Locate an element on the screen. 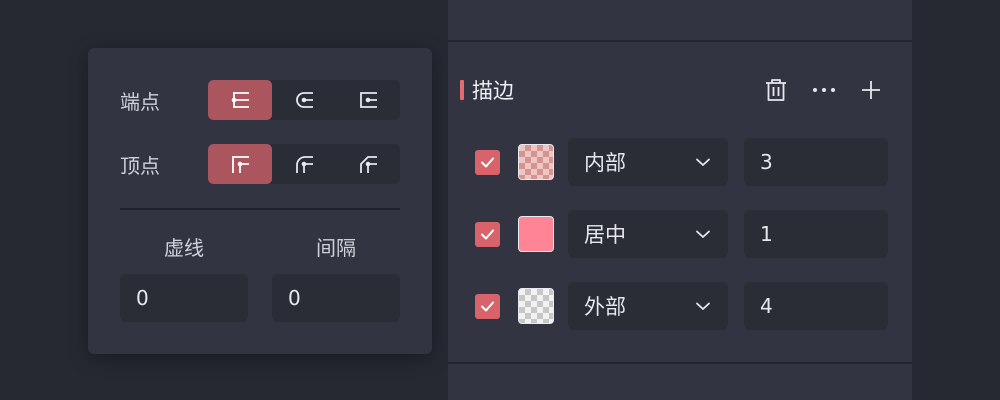  butt-cap-icon is located at coordinates (240, 100).